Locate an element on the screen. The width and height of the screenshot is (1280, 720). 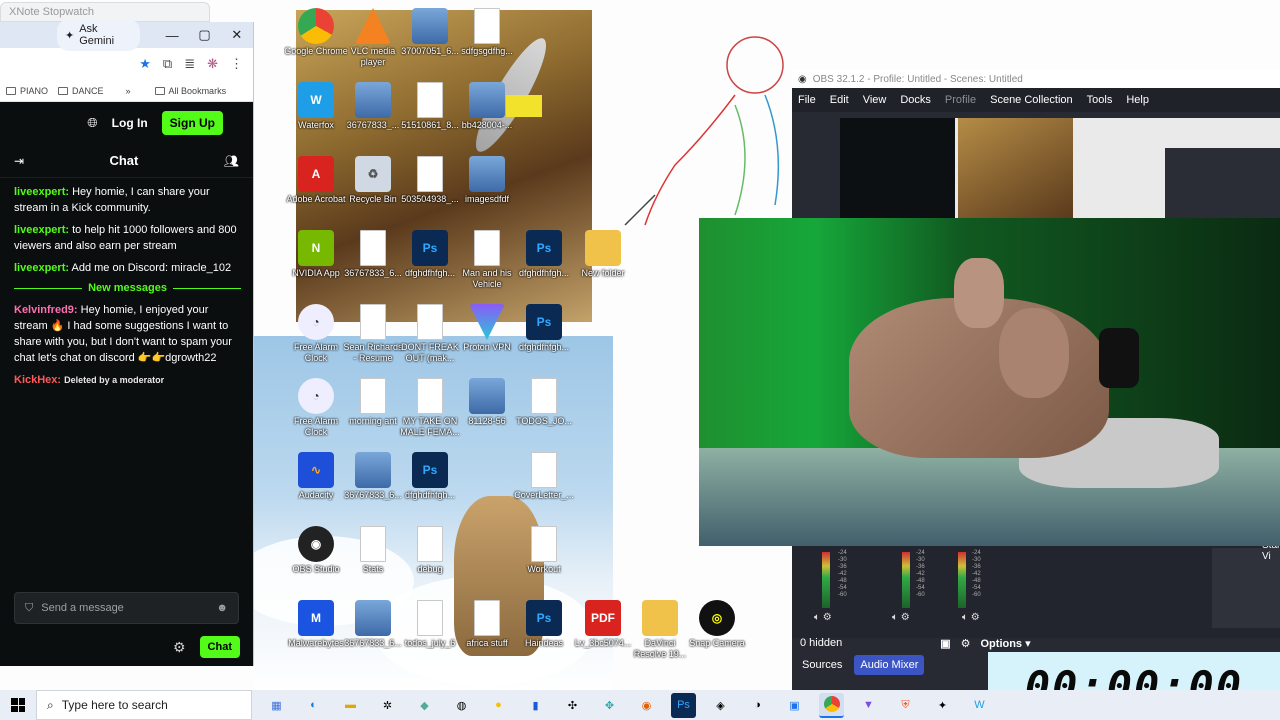
profile-avatar: ❋ is located at coordinates (212, 64).